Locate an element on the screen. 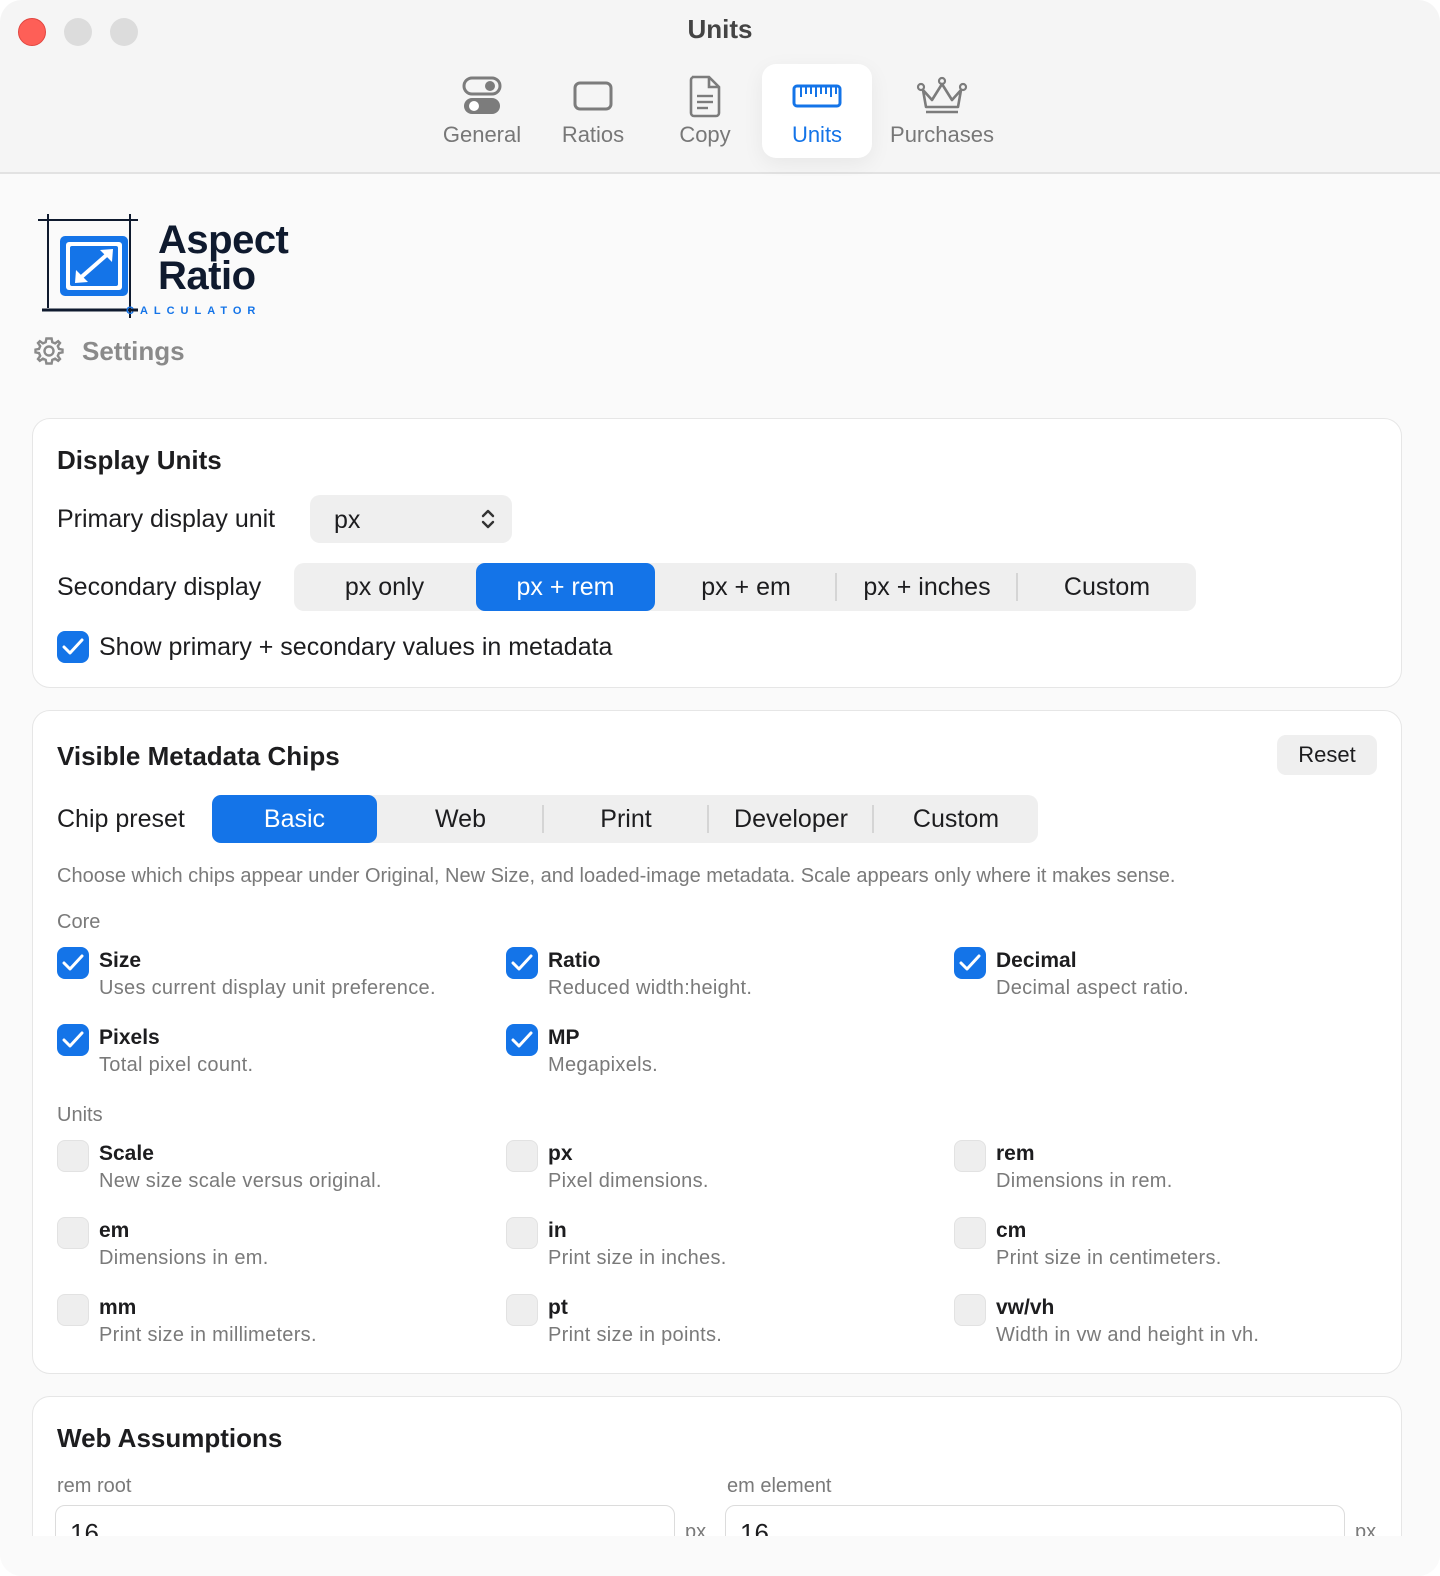  chip-option-px: px Pixel dimensions. is located at coordinates (716, 1170).